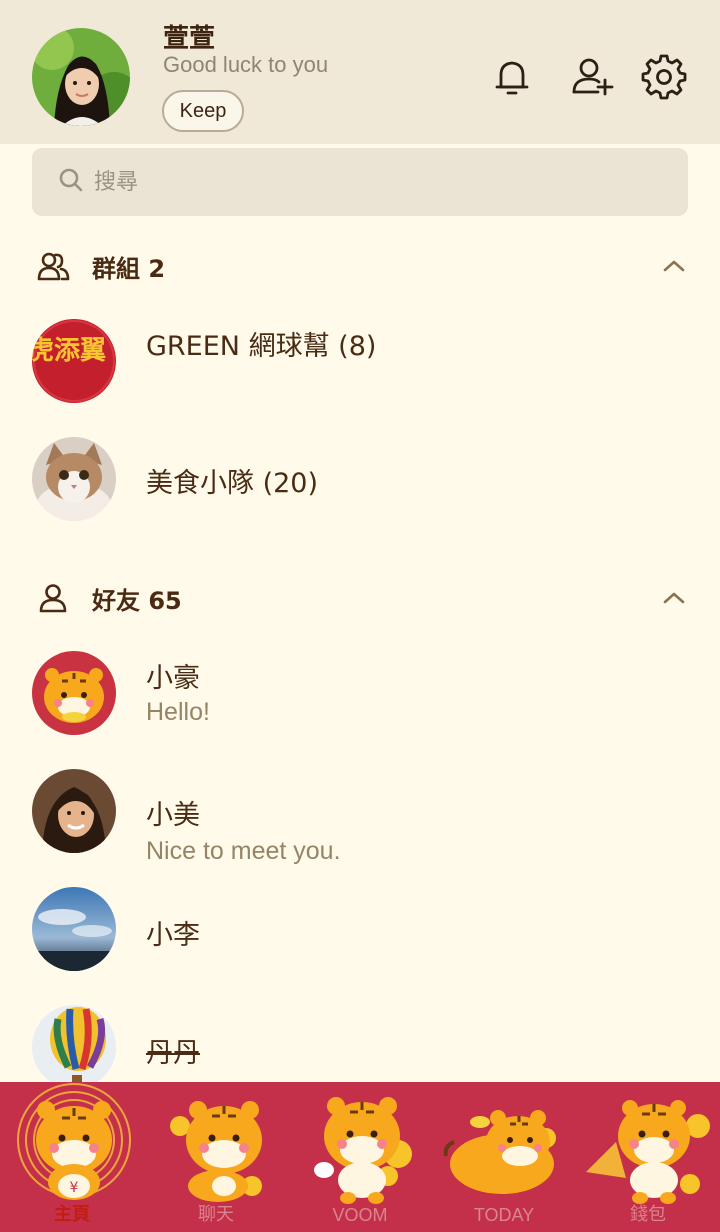  I want to click on tab-voom: VOOM, so click(360, 1157).